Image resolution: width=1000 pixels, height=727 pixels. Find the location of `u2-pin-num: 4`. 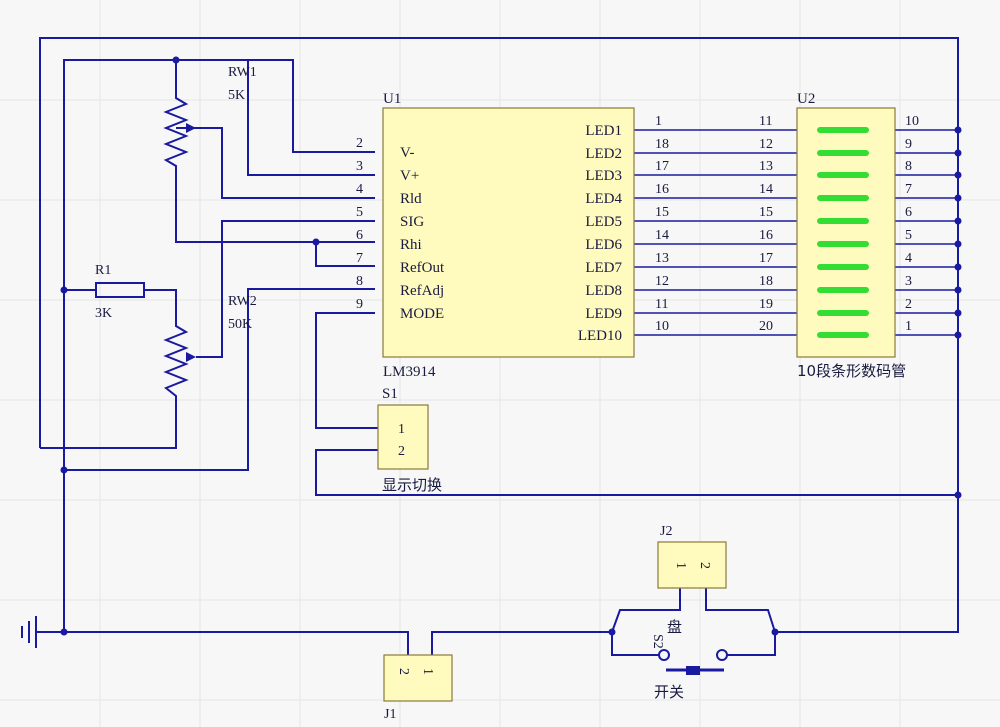

u2-pin-num: 4 is located at coordinates (908, 258).